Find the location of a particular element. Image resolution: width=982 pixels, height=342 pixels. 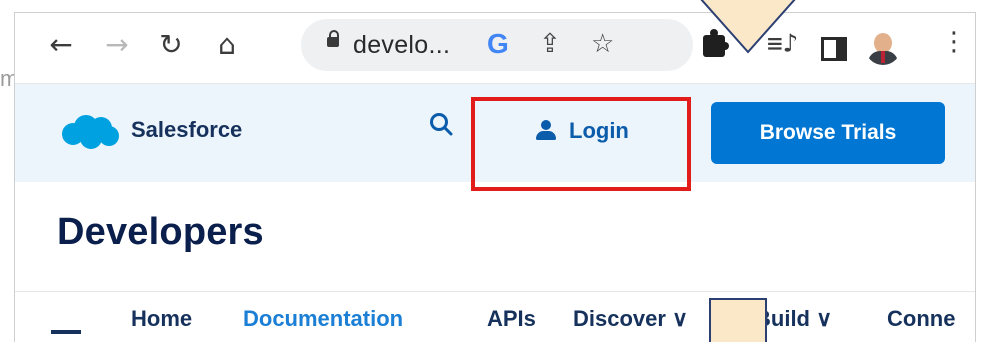

hamburger-menu-icon is located at coordinates (66, 332).